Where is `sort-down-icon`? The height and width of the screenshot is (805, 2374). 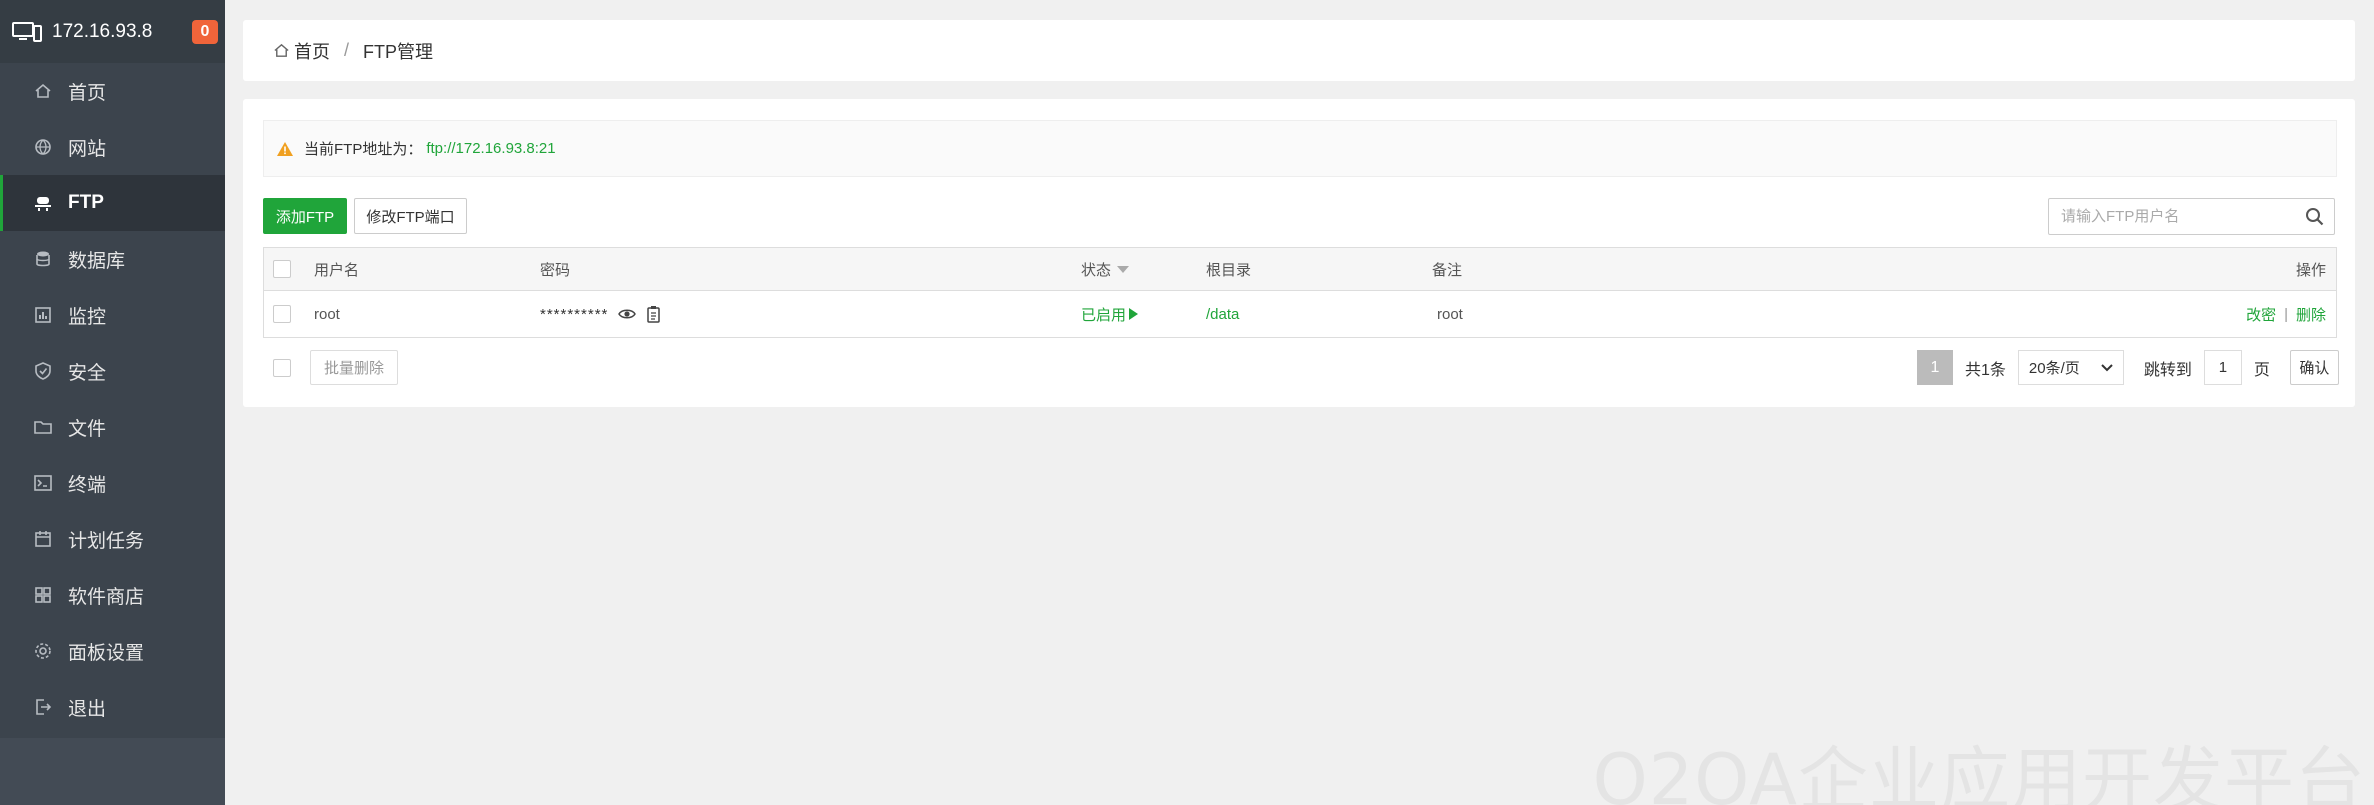
sort-down-icon is located at coordinates (1123, 269).